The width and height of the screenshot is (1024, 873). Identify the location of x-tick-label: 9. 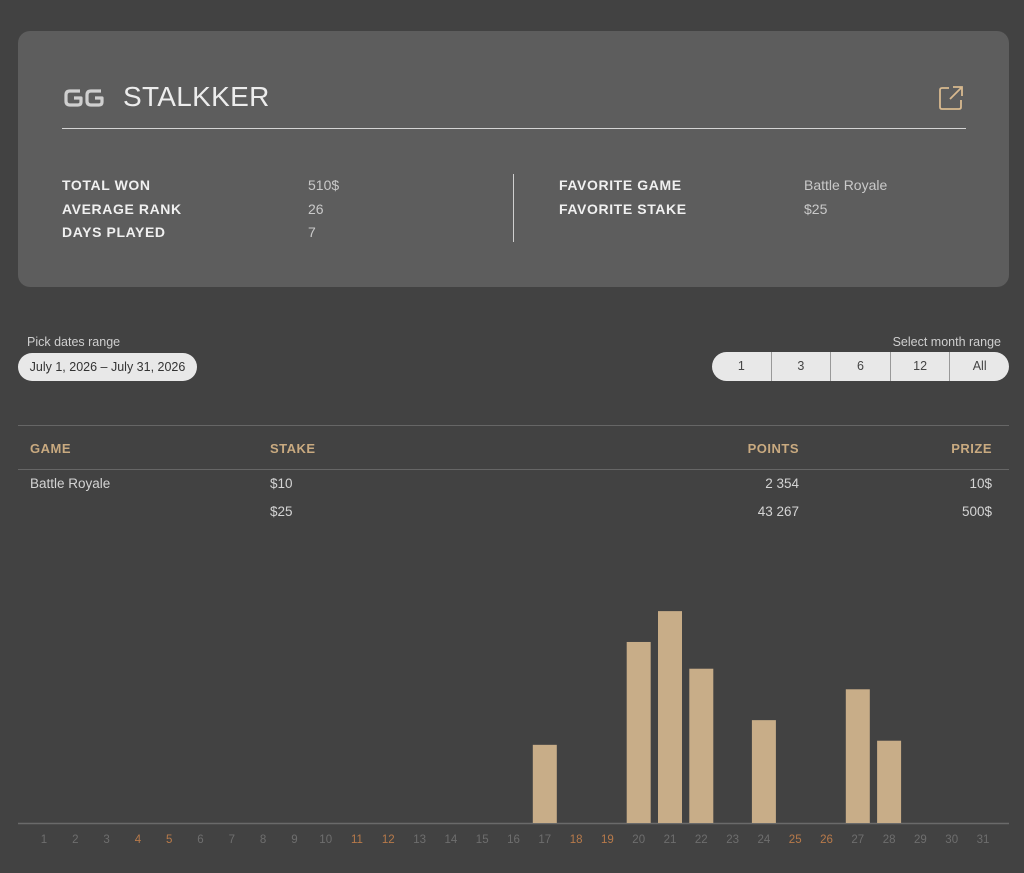
(294, 840).